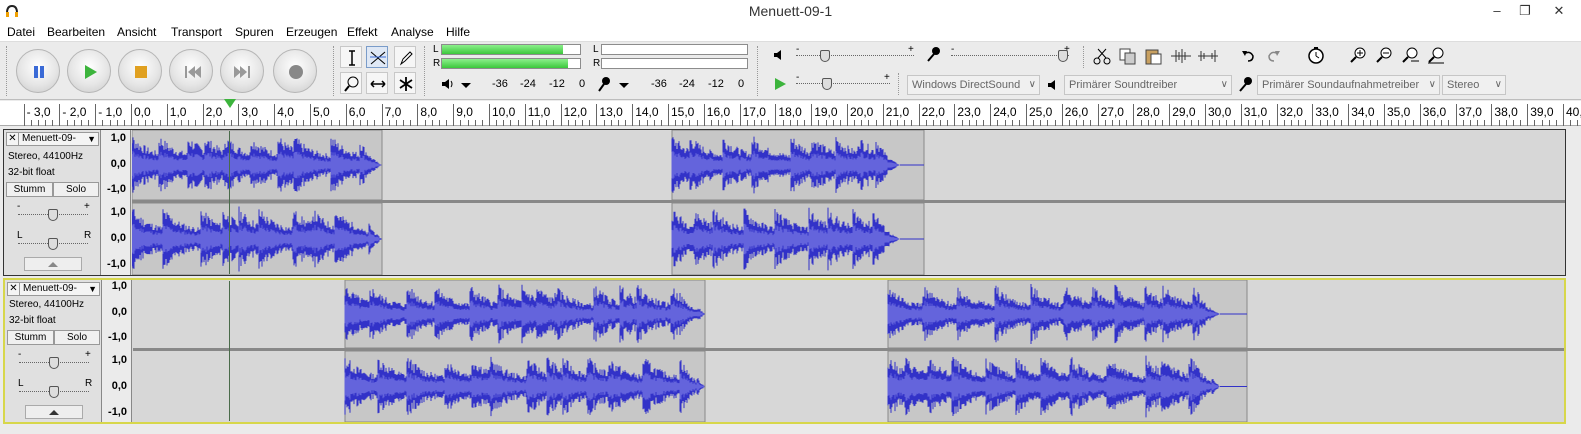 The width and height of the screenshot is (1581, 434). Describe the element at coordinates (405, 83) in the screenshot. I see `multi-tool` at that location.